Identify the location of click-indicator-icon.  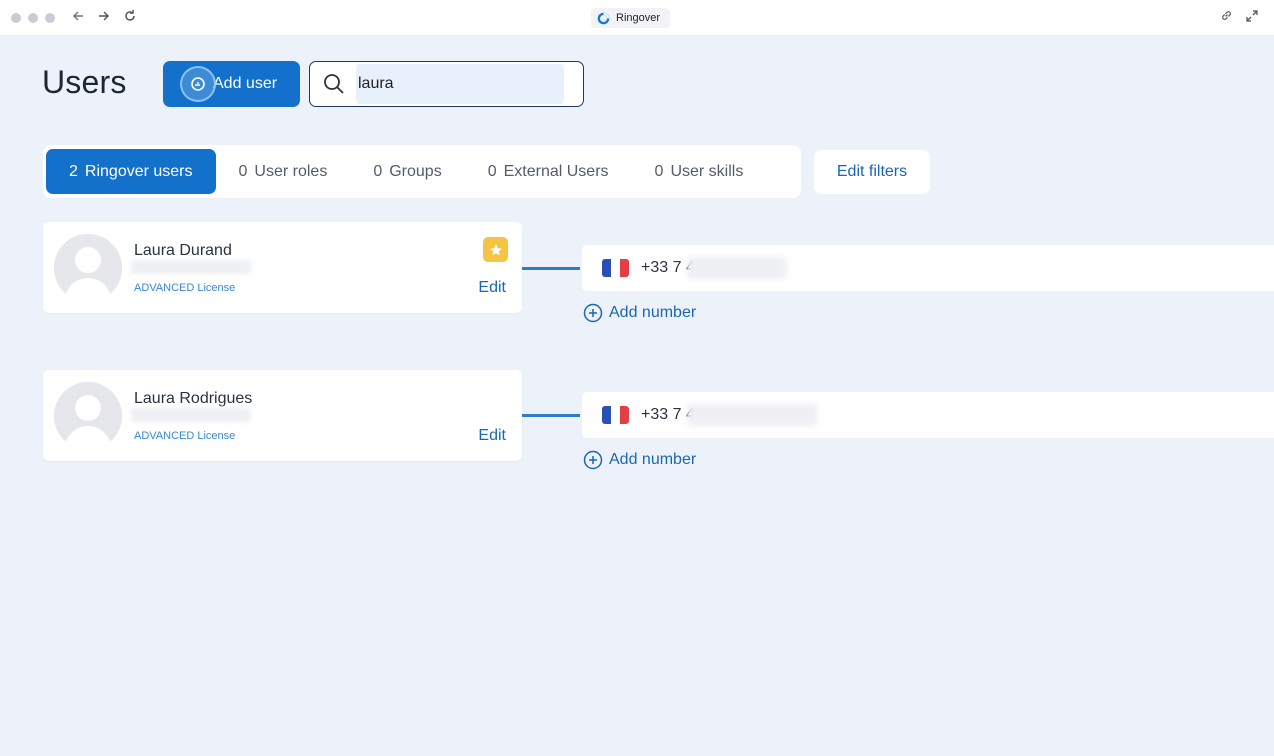
(198, 84).